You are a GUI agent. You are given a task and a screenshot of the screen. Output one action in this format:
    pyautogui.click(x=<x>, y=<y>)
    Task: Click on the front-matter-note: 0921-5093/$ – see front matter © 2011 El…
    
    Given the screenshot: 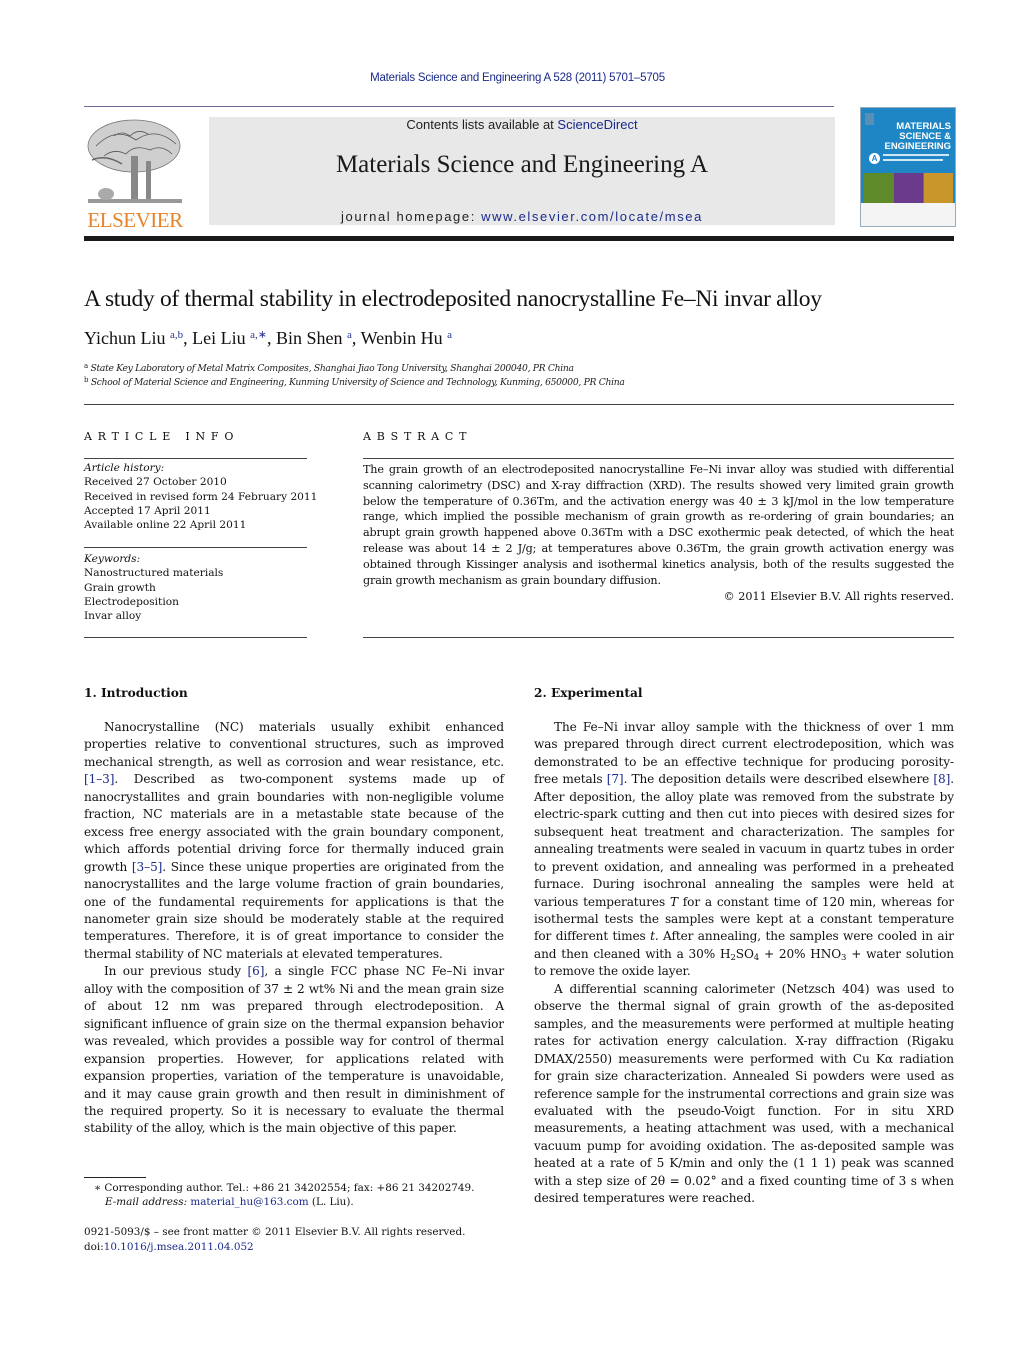 What is the action you would take?
    pyautogui.click(x=275, y=1232)
    